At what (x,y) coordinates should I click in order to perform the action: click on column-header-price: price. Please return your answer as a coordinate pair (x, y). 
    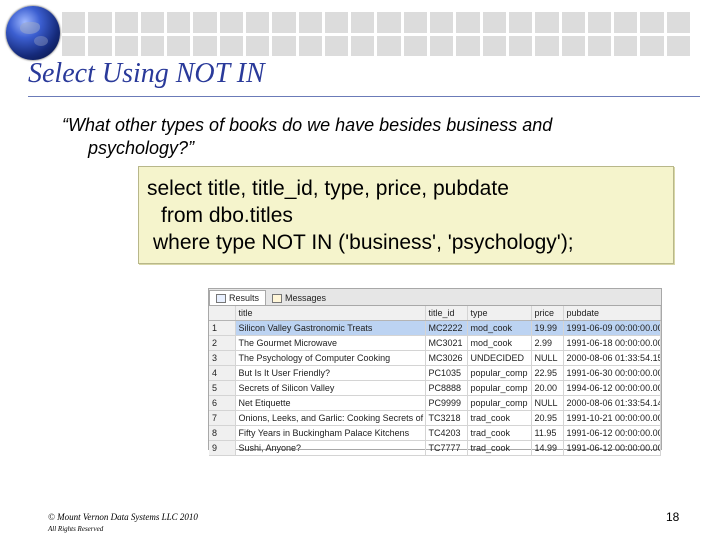
    Looking at the image, I should click on (547, 313).